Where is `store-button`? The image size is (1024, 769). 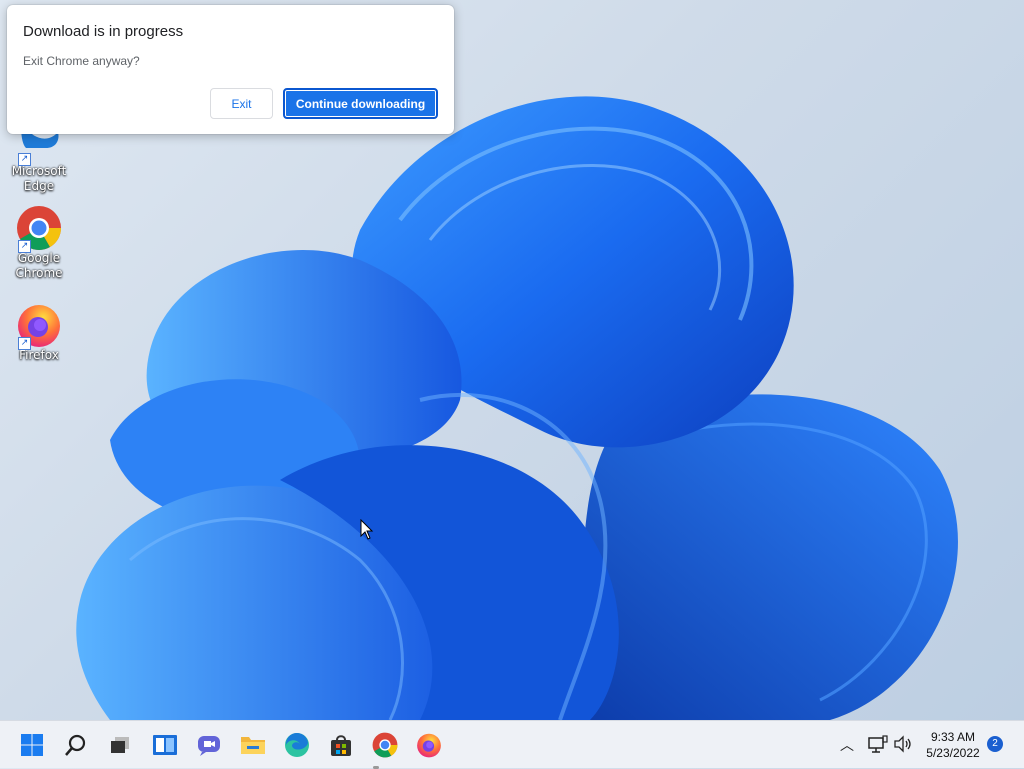 store-button is located at coordinates (341, 745).